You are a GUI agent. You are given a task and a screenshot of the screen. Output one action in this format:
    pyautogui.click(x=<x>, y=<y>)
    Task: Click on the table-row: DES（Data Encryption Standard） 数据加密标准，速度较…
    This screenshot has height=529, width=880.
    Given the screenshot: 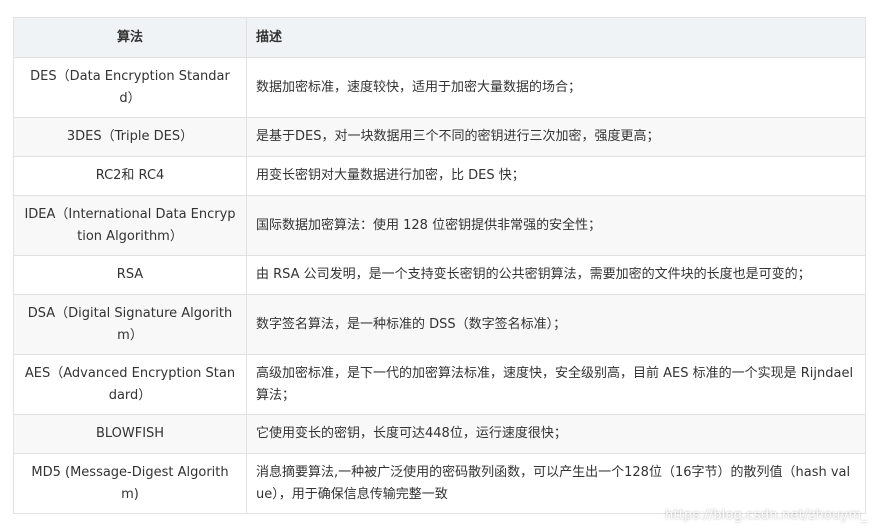 What is the action you would take?
    pyautogui.click(x=439, y=87)
    